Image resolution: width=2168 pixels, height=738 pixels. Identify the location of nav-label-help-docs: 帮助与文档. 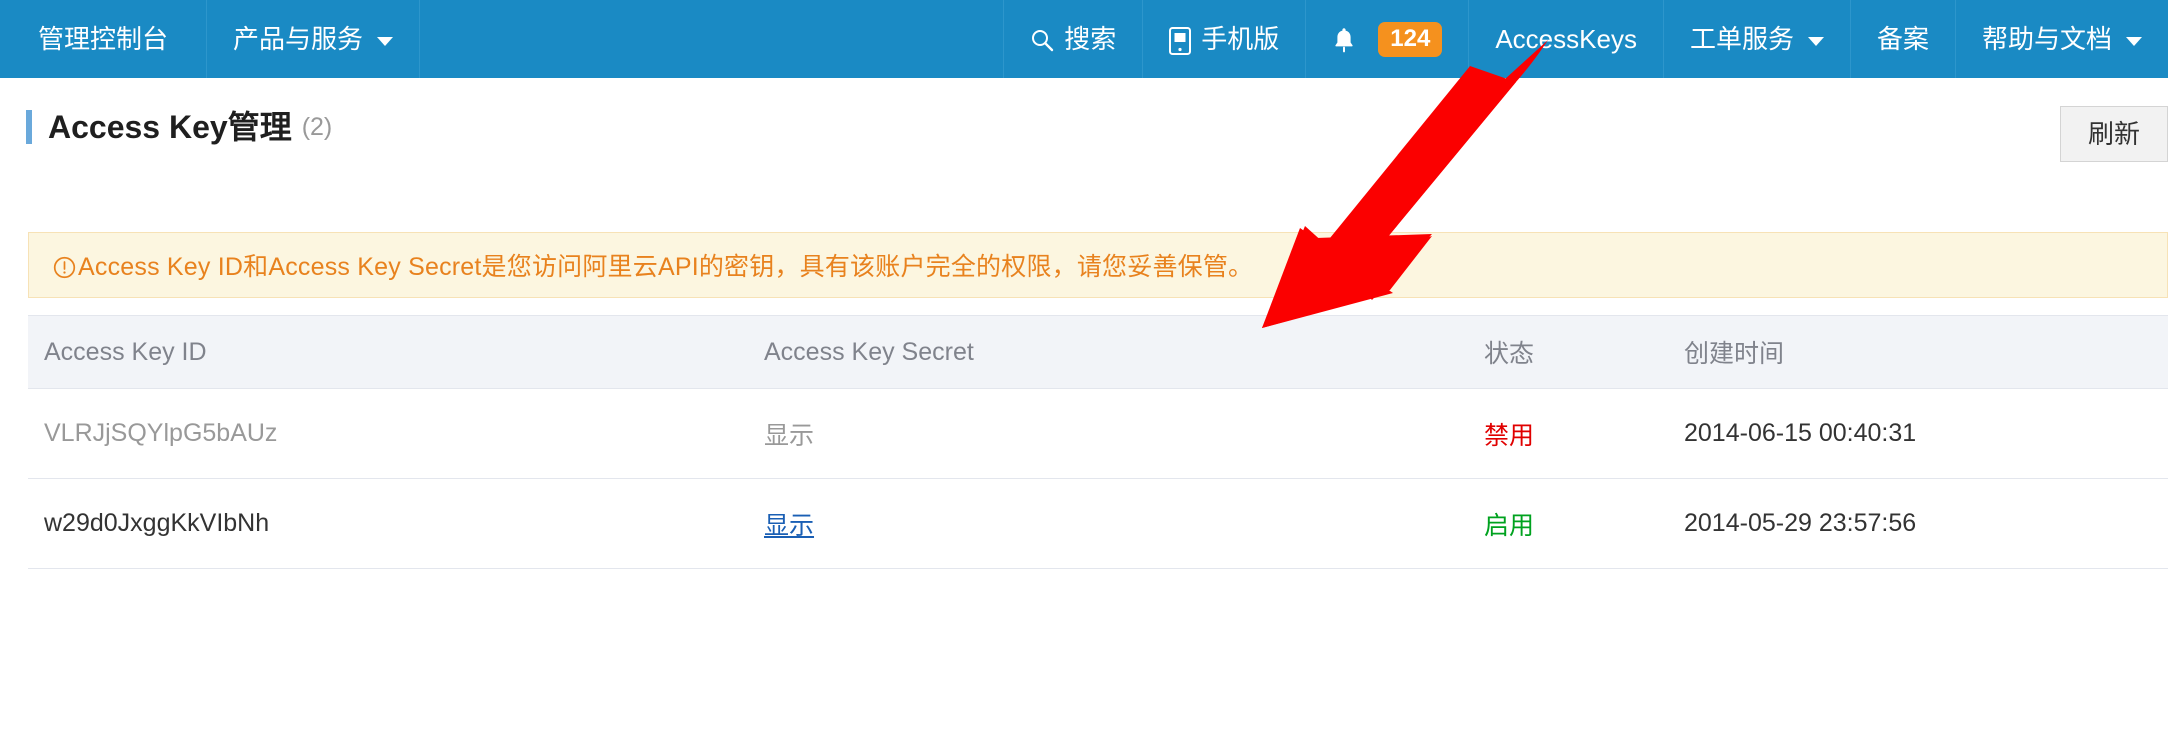
(2046, 39).